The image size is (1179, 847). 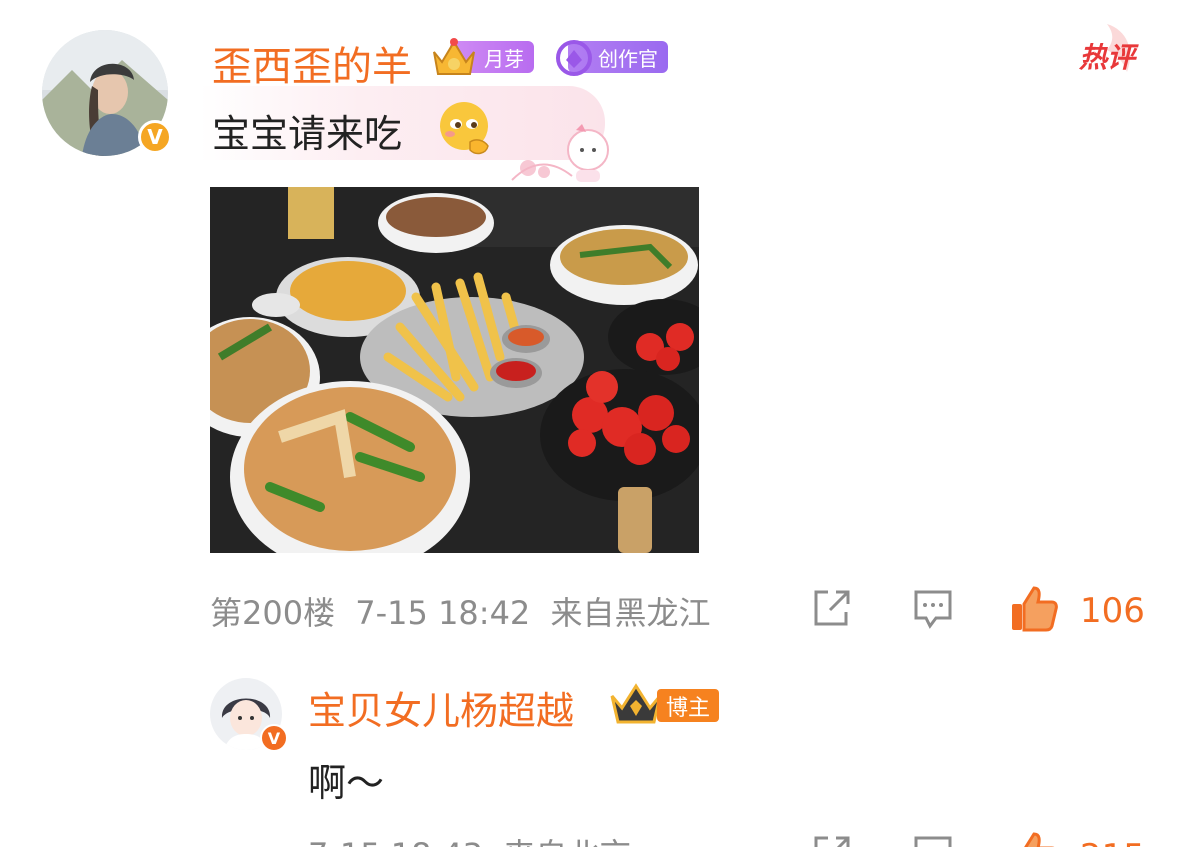 What do you see at coordinates (630, 613) in the screenshot?
I see `comment-location: 来自黑龙江` at bounding box center [630, 613].